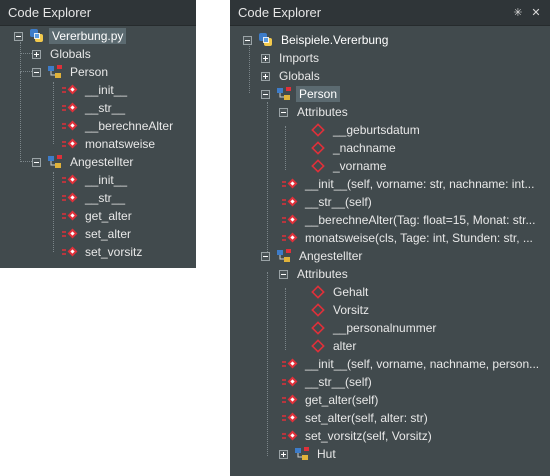 The width and height of the screenshot is (550, 476). Describe the element at coordinates (518, 12) in the screenshot. I see `pin-icon: ✳` at that location.